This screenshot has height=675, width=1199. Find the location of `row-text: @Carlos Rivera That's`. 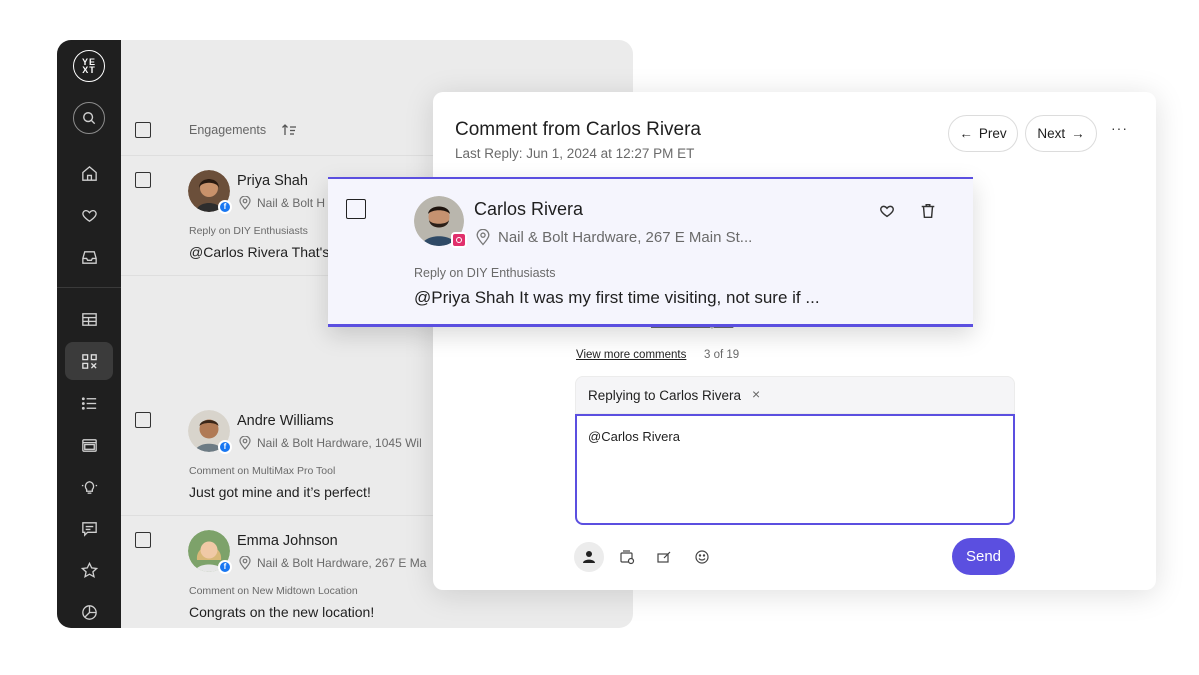

row-text: @Carlos Rivera That's is located at coordinates (259, 252).